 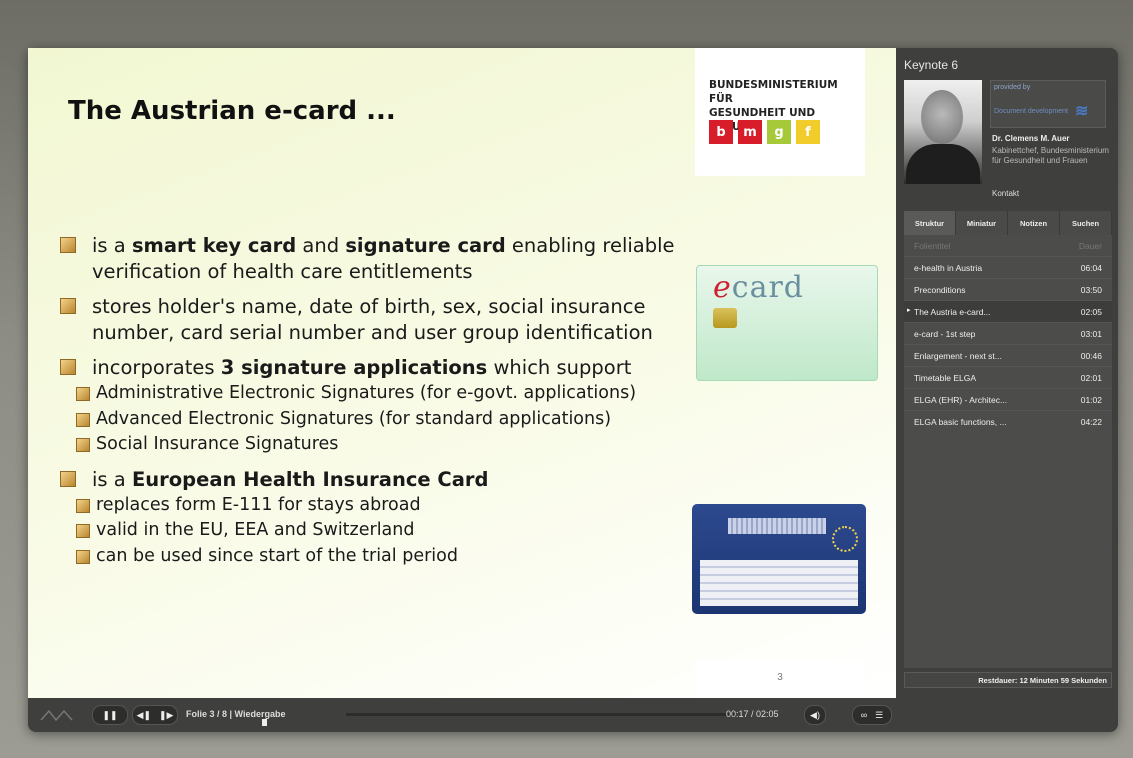 I want to click on contact-link: Kontakt, so click(x=1005, y=193).